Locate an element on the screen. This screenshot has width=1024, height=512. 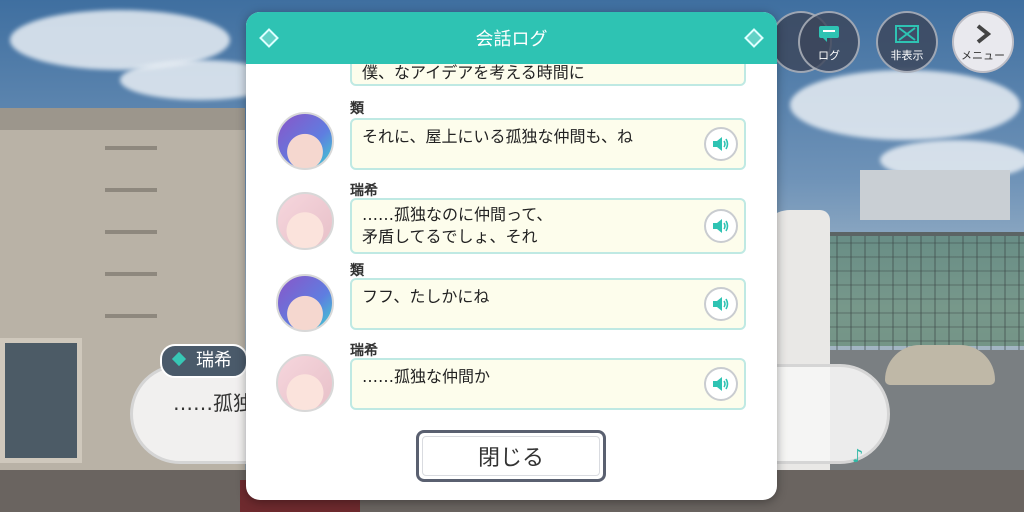
log-line: ……孤独な仲間か is located at coordinates (426, 376).